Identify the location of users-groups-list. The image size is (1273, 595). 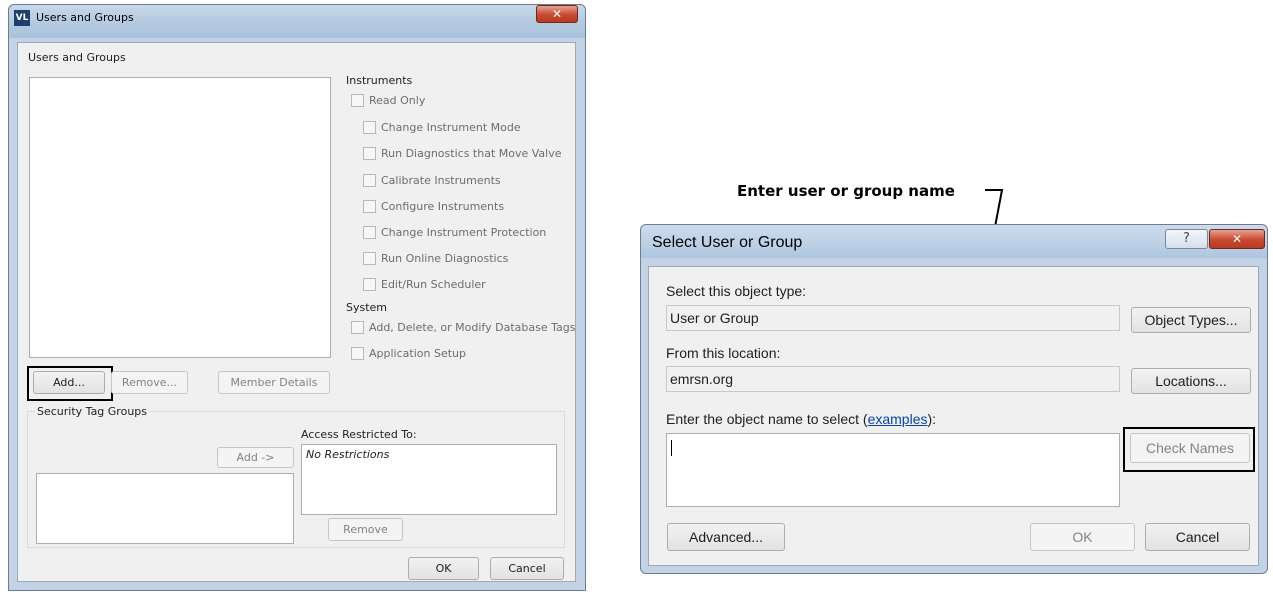
(180, 217).